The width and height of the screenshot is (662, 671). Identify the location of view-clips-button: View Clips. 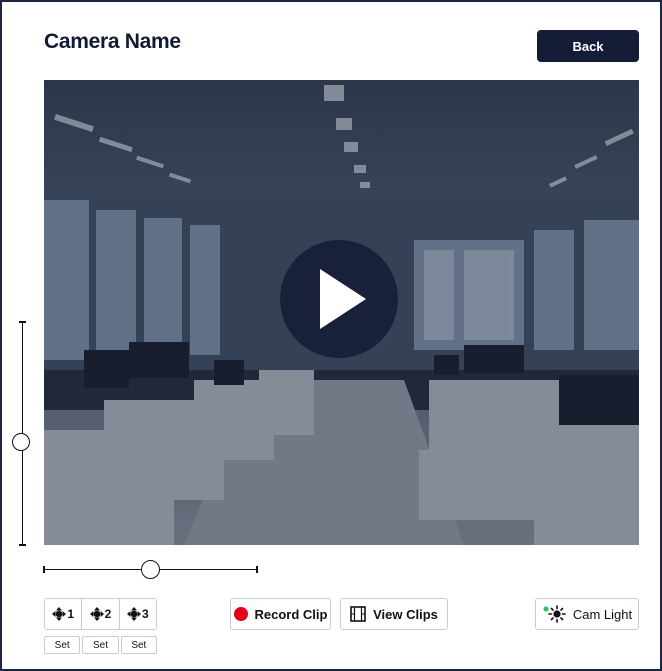
(394, 614).